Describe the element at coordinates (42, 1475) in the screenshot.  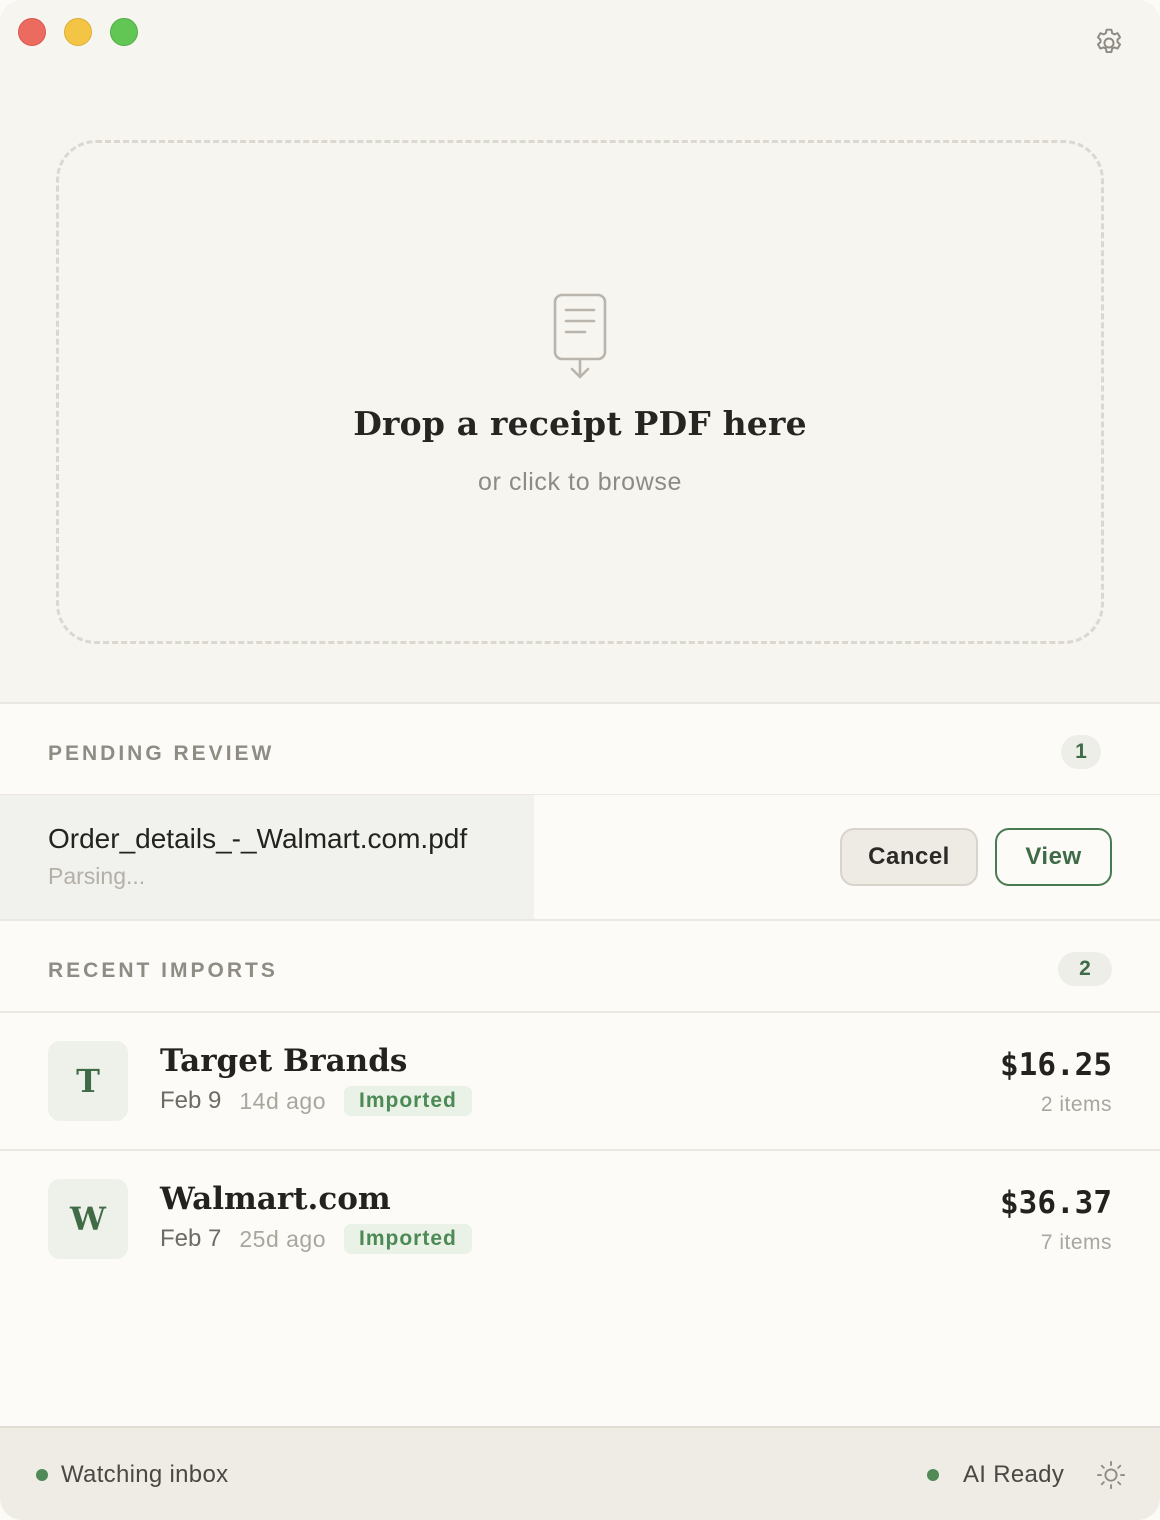
I see `watching-indicator-dot` at that location.